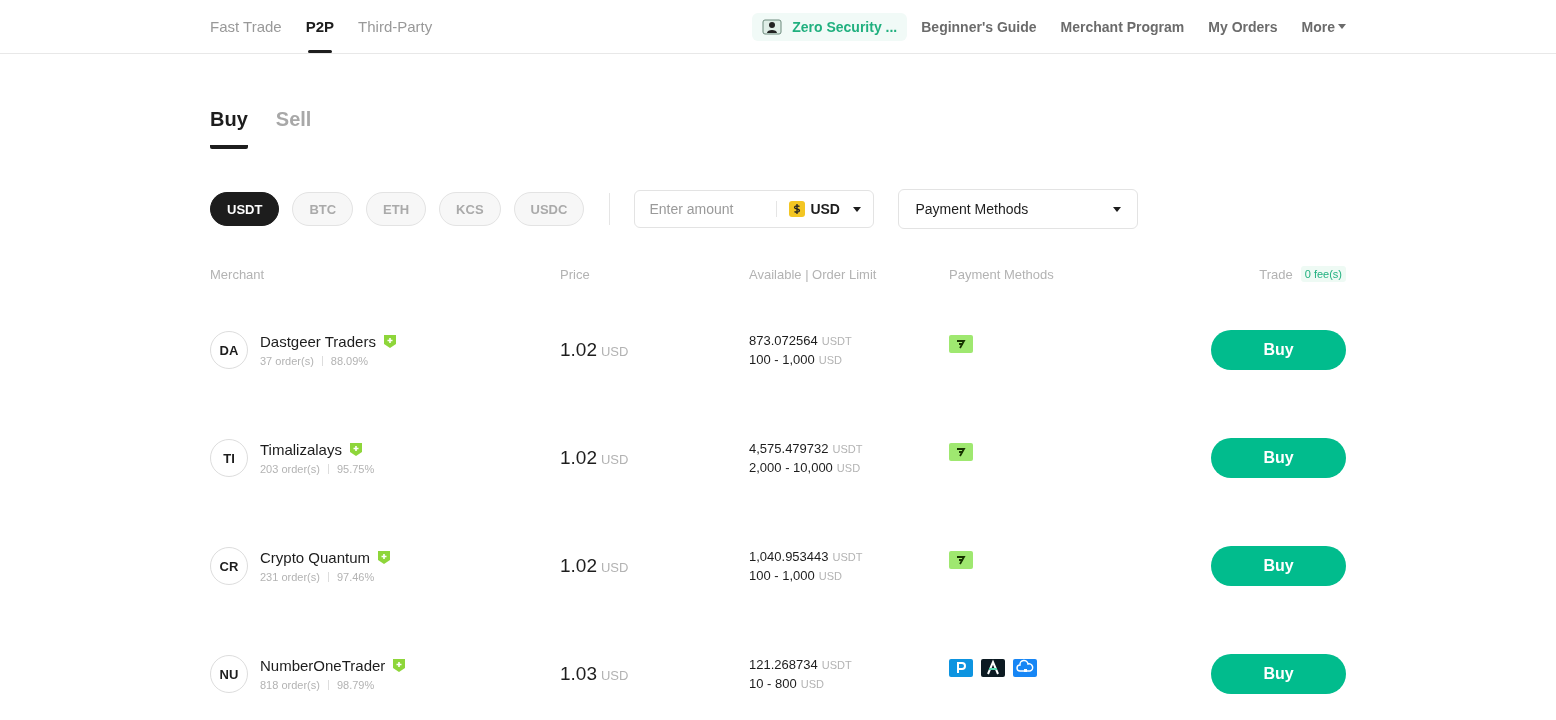  What do you see at coordinates (575, 274) in the screenshot?
I see `column-header: Price` at bounding box center [575, 274].